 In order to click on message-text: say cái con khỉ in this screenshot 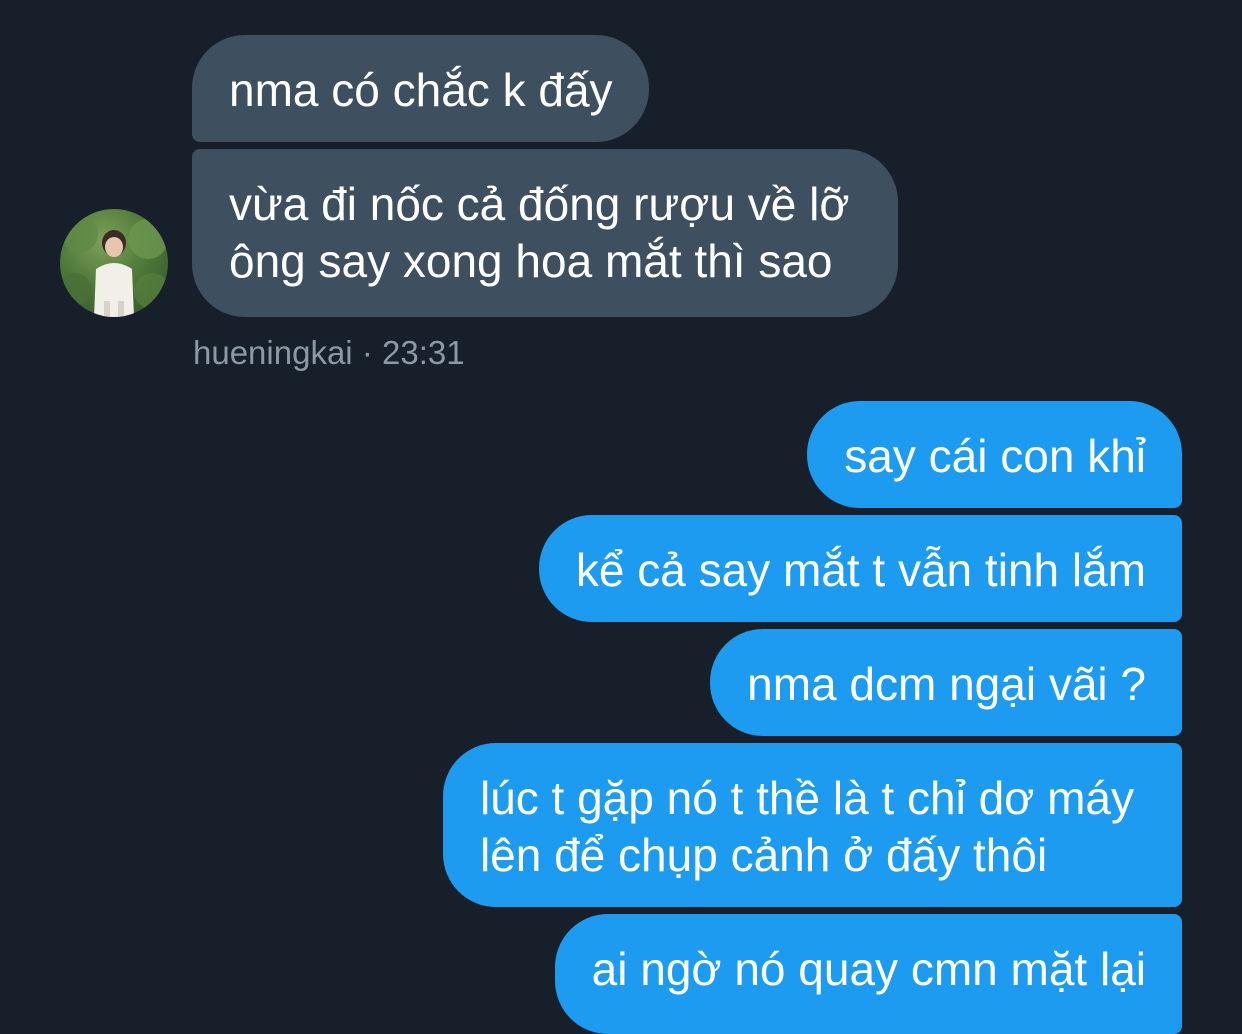, I will do `click(995, 456)`.